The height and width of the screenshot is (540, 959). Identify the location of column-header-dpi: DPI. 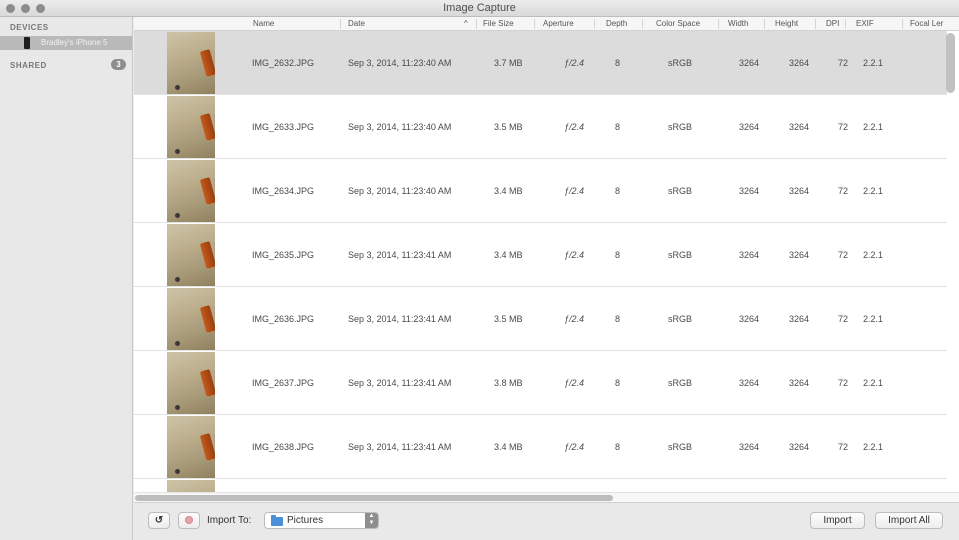
(832, 23).